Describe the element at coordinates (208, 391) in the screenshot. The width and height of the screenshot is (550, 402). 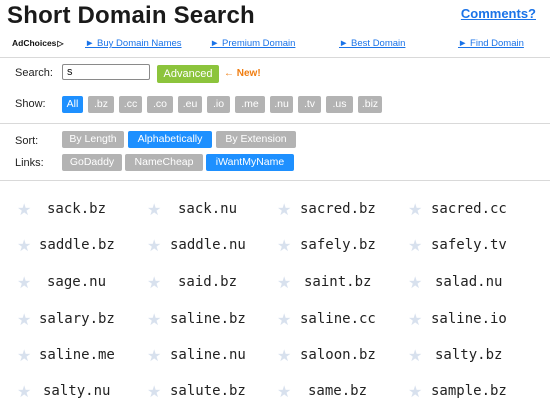
I see `domain-result: salute.bz` at that location.